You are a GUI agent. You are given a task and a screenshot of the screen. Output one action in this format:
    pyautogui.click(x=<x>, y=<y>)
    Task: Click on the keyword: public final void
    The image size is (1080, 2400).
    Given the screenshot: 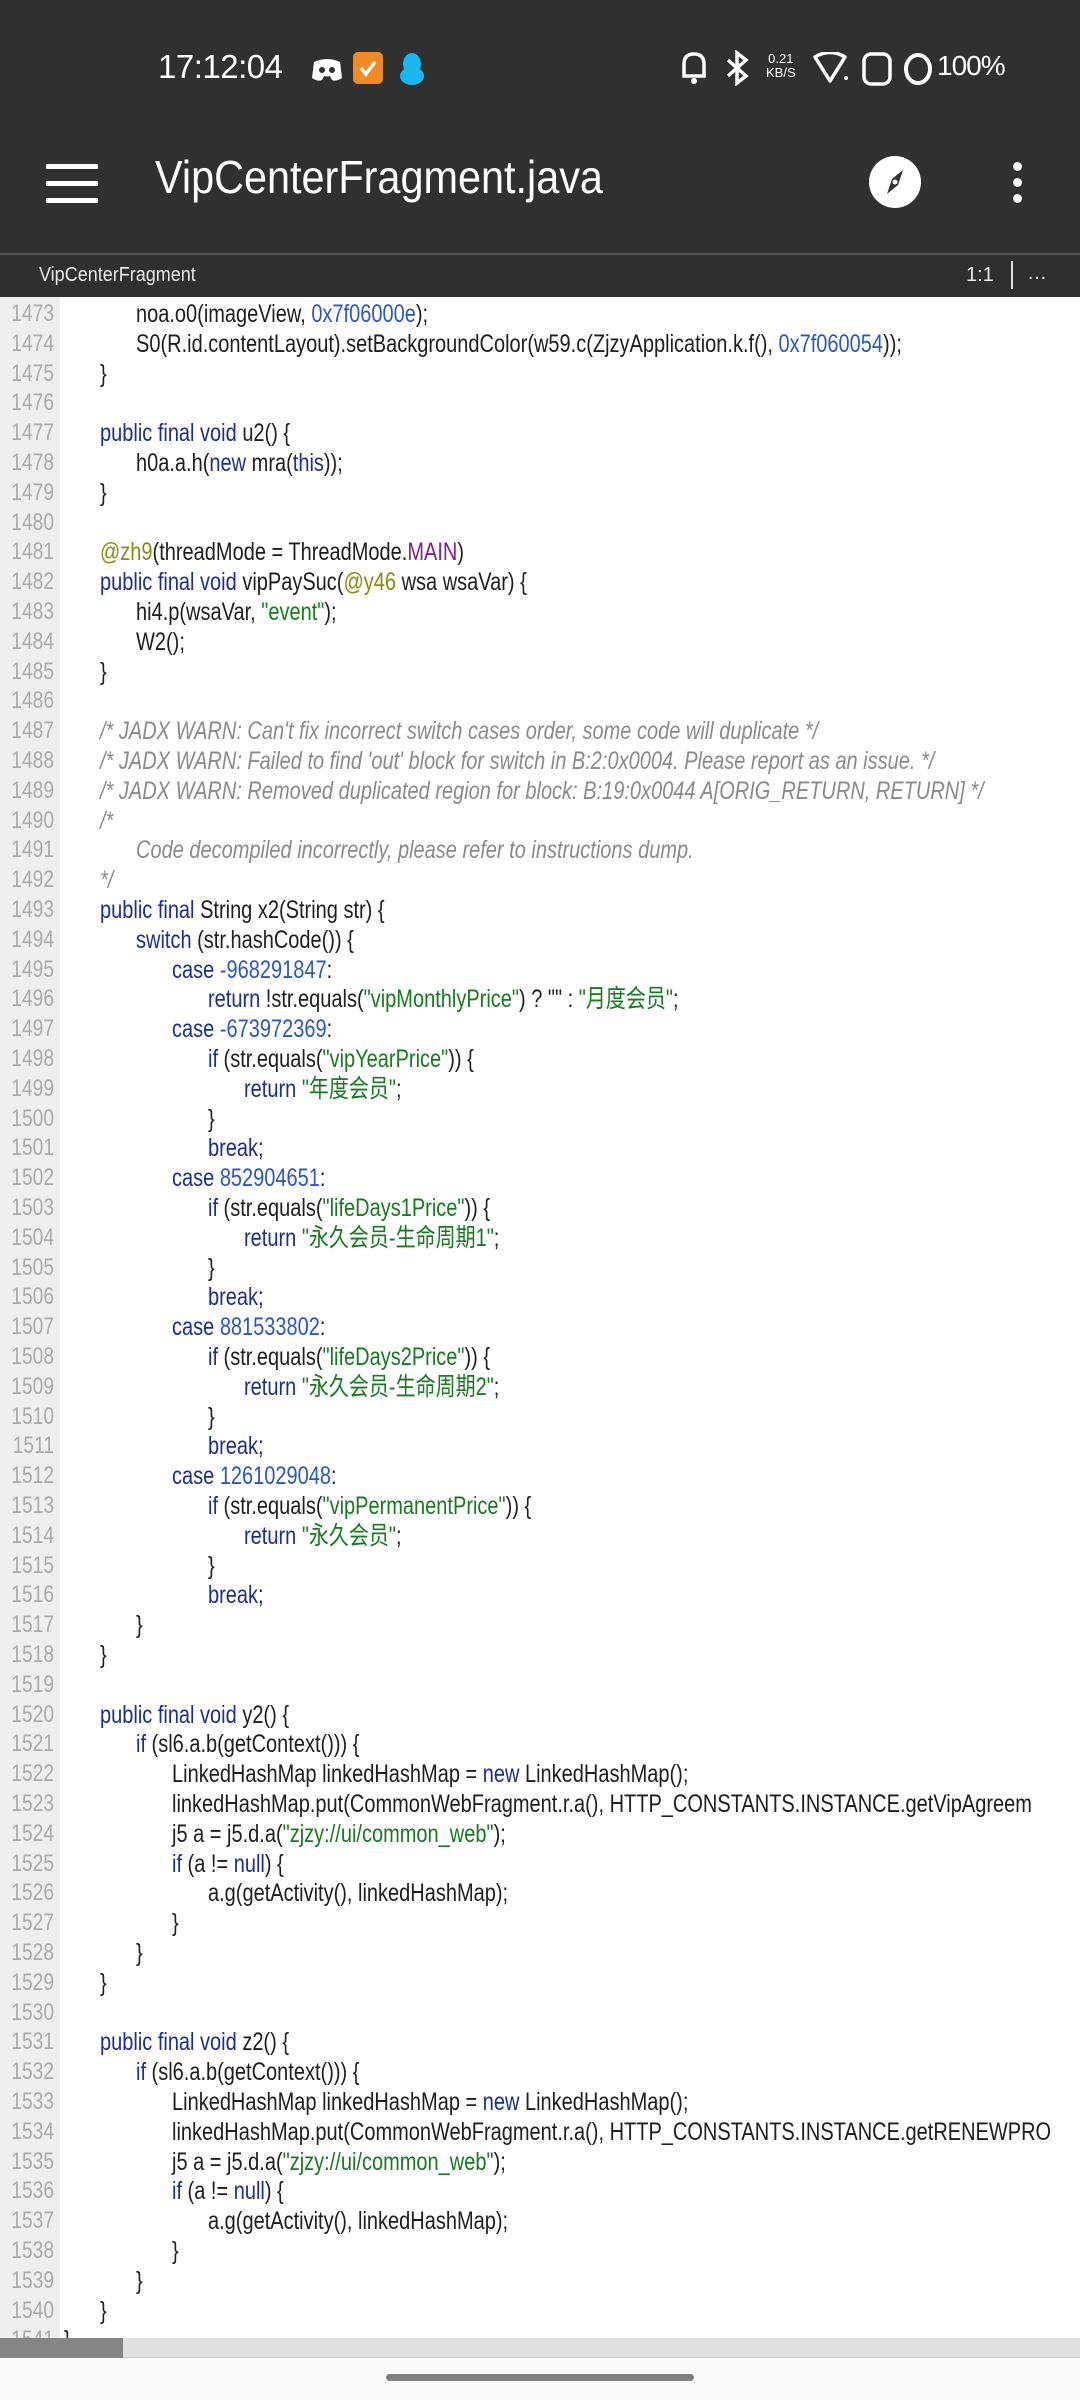 What is the action you would take?
    pyautogui.click(x=171, y=2042)
    